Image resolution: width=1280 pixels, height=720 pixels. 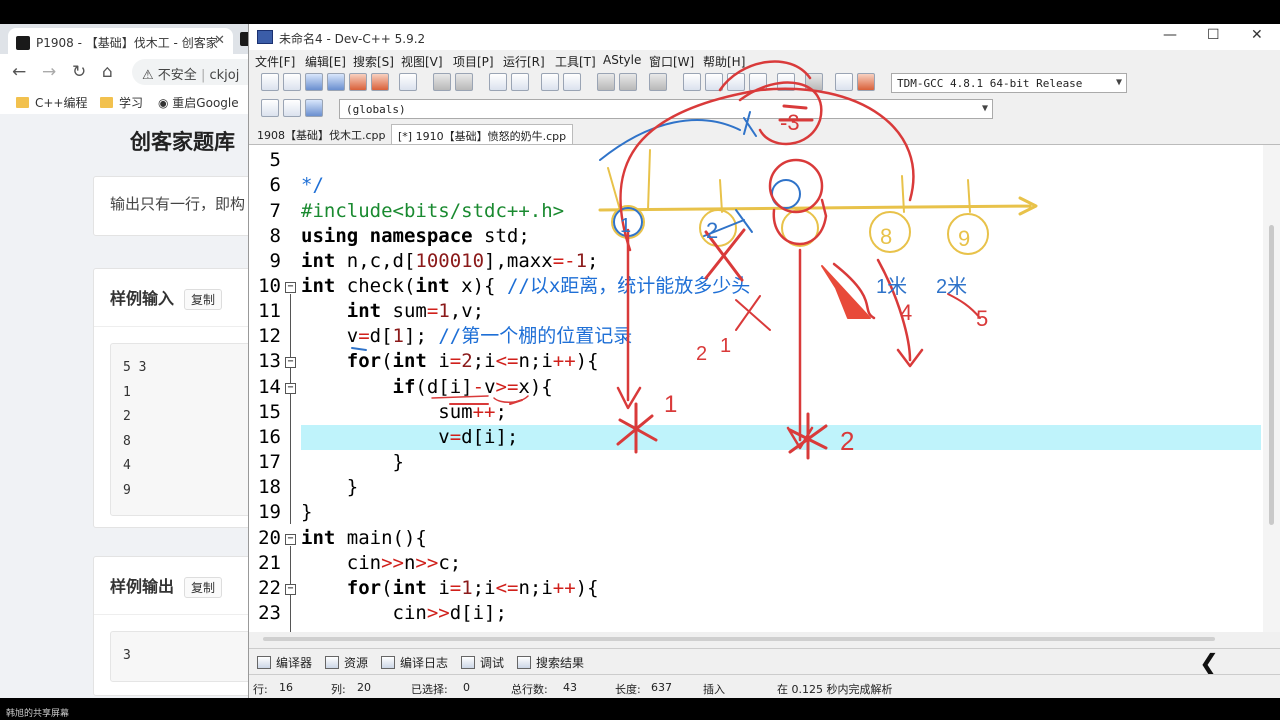 What do you see at coordinates (23, 43) in the screenshot?
I see `site-favicon-icon` at bounding box center [23, 43].